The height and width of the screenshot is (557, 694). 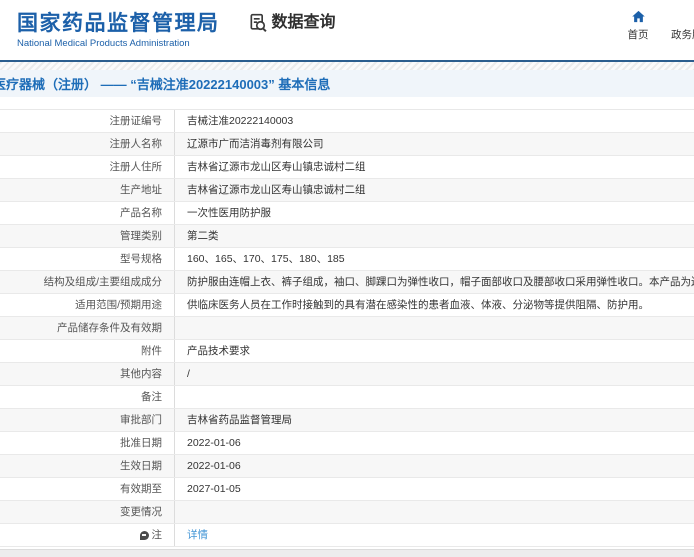 What do you see at coordinates (347, 213) in the screenshot?
I see `table-row: 产品名称 一次性医用防护服` at bounding box center [347, 213].